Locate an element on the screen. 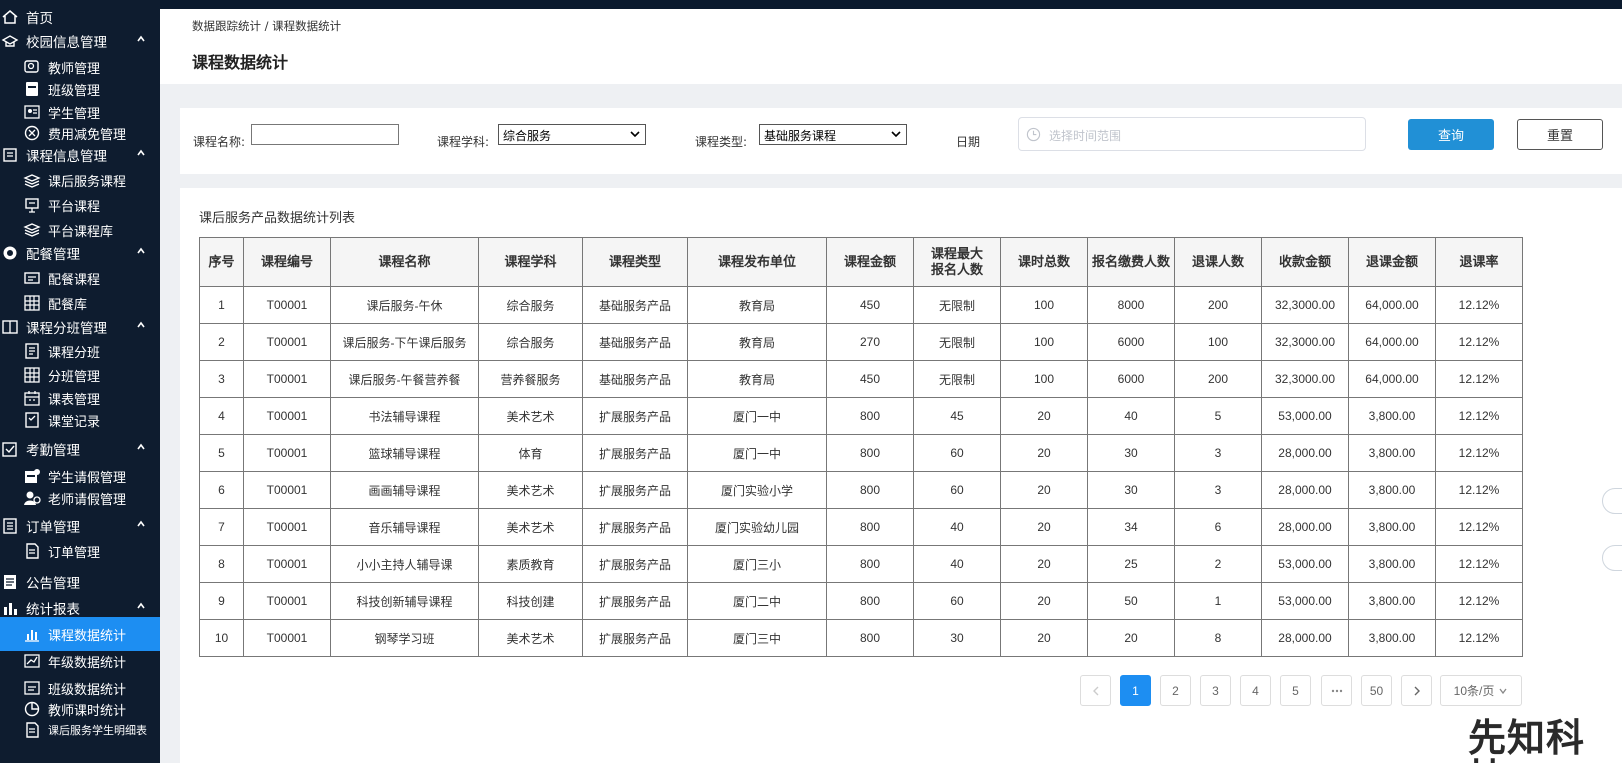 Image resolution: width=1622 pixels, height=763 pixels. sidebar-item-17: 课堂记录 is located at coordinates (80, 420).